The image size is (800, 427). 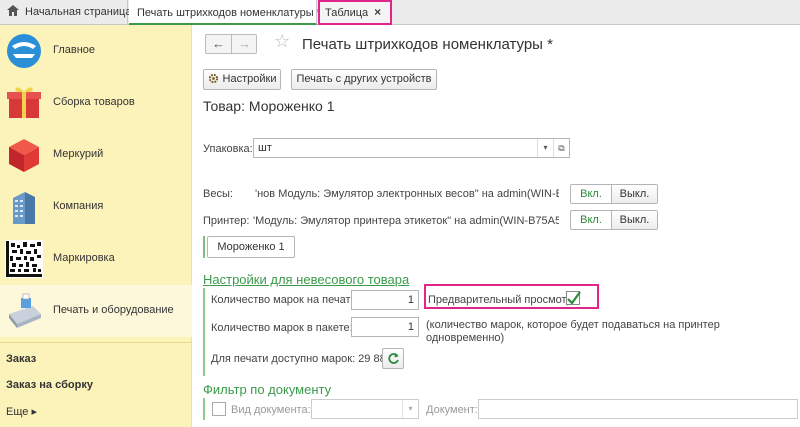 What do you see at coordinates (561, 148) in the screenshot?
I see `open-link-icon: ⧉` at bounding box center [561, 148].